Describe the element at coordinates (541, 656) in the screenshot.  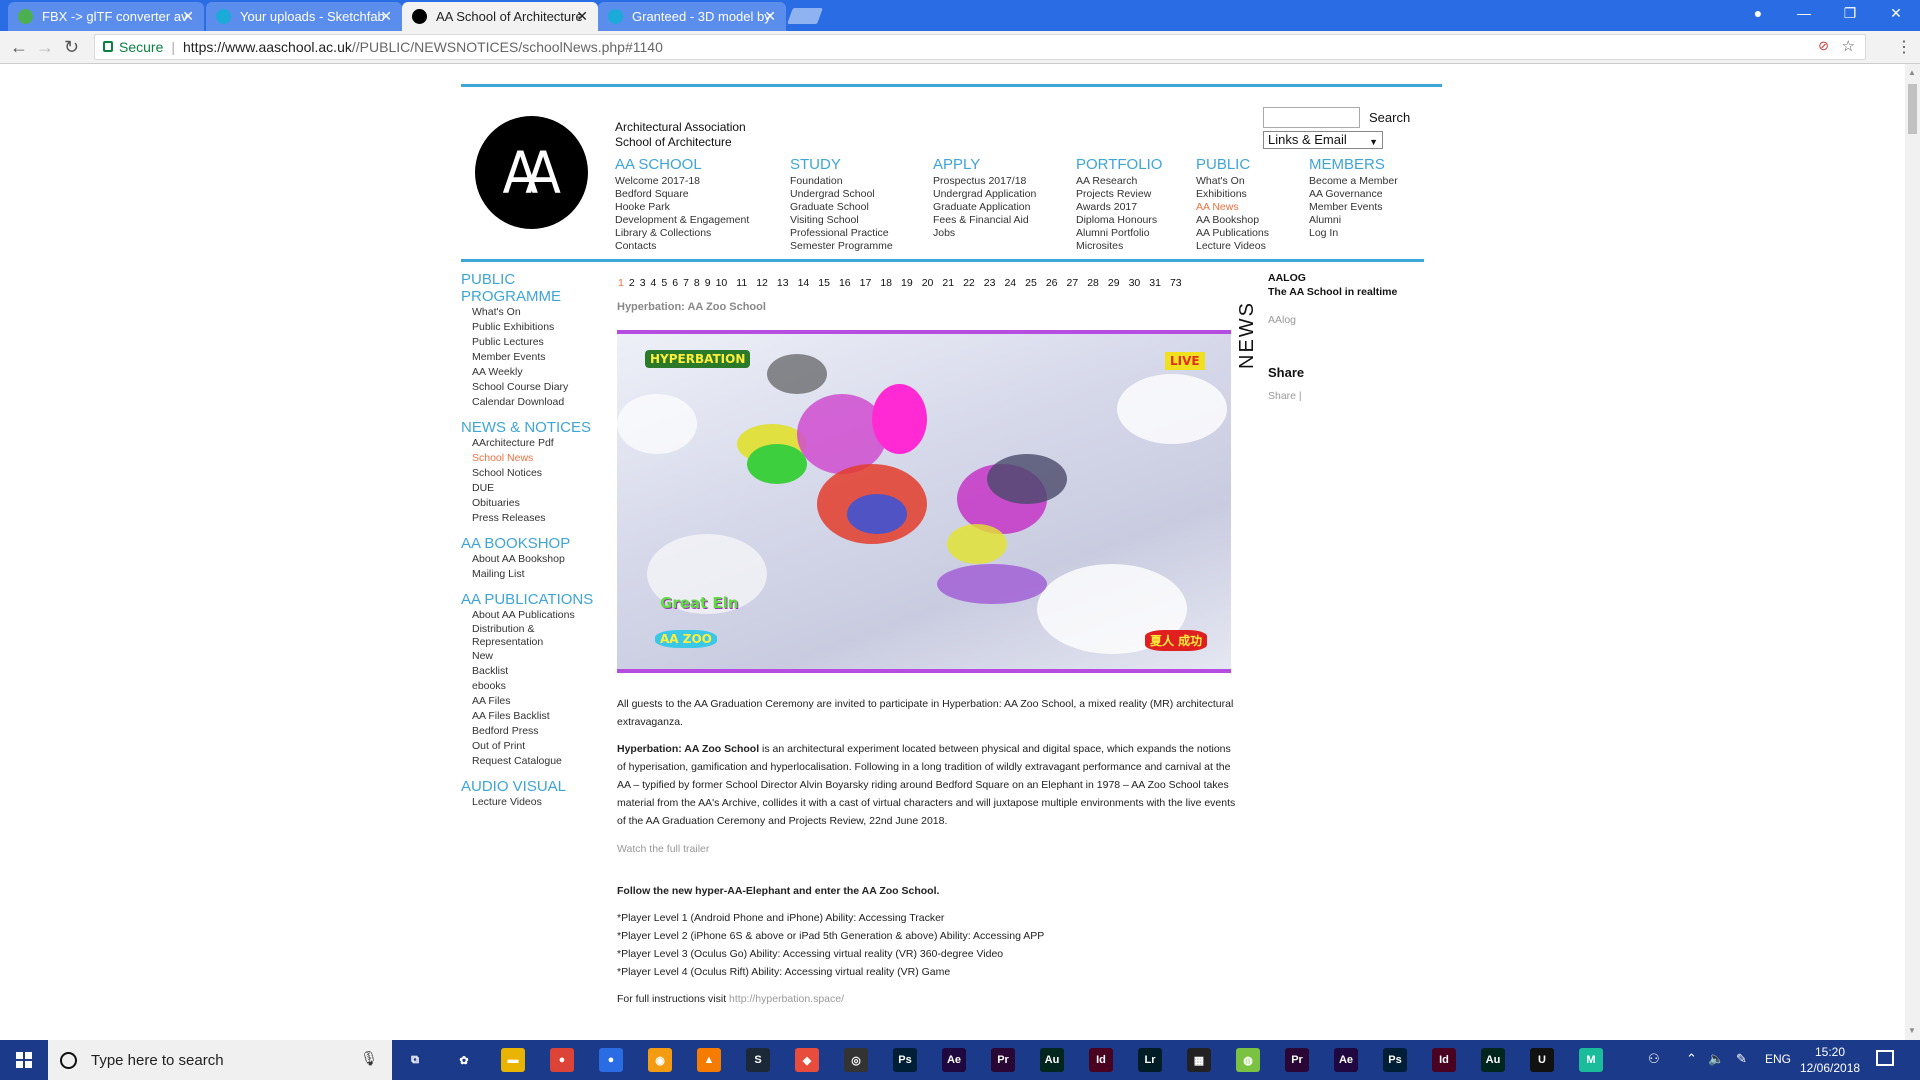
I see `sidebar-item: New` at that location.